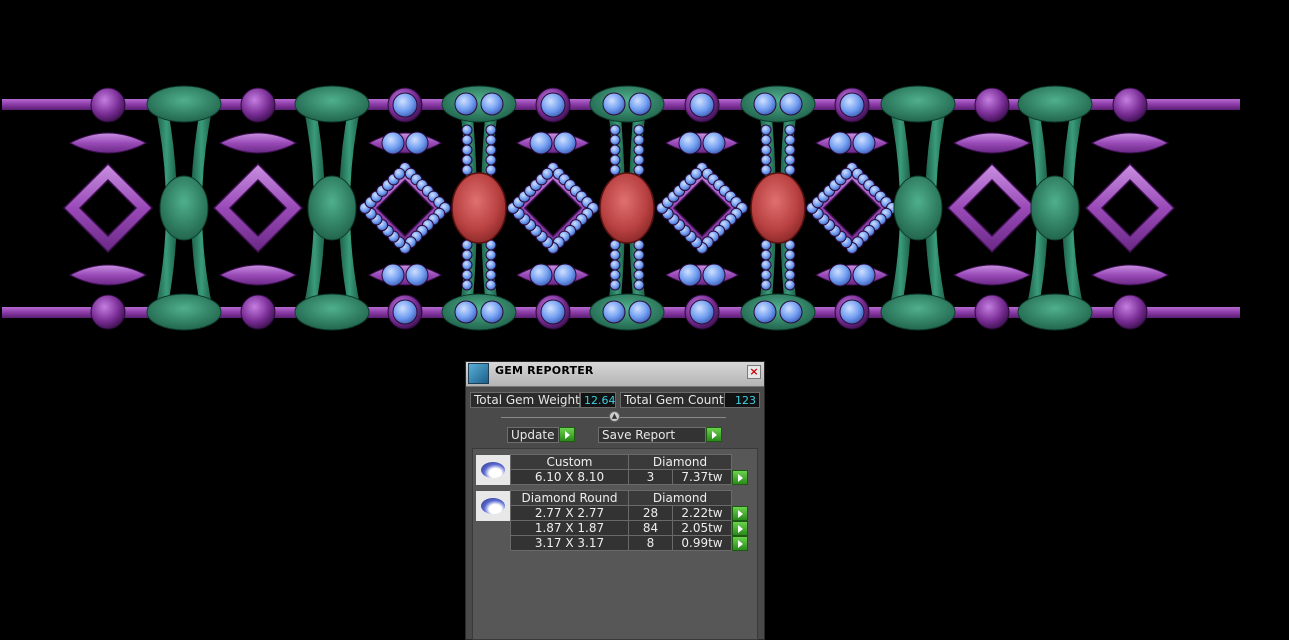  I want to click on gem-size: 3.17 X 3.17, so click(569, 543).